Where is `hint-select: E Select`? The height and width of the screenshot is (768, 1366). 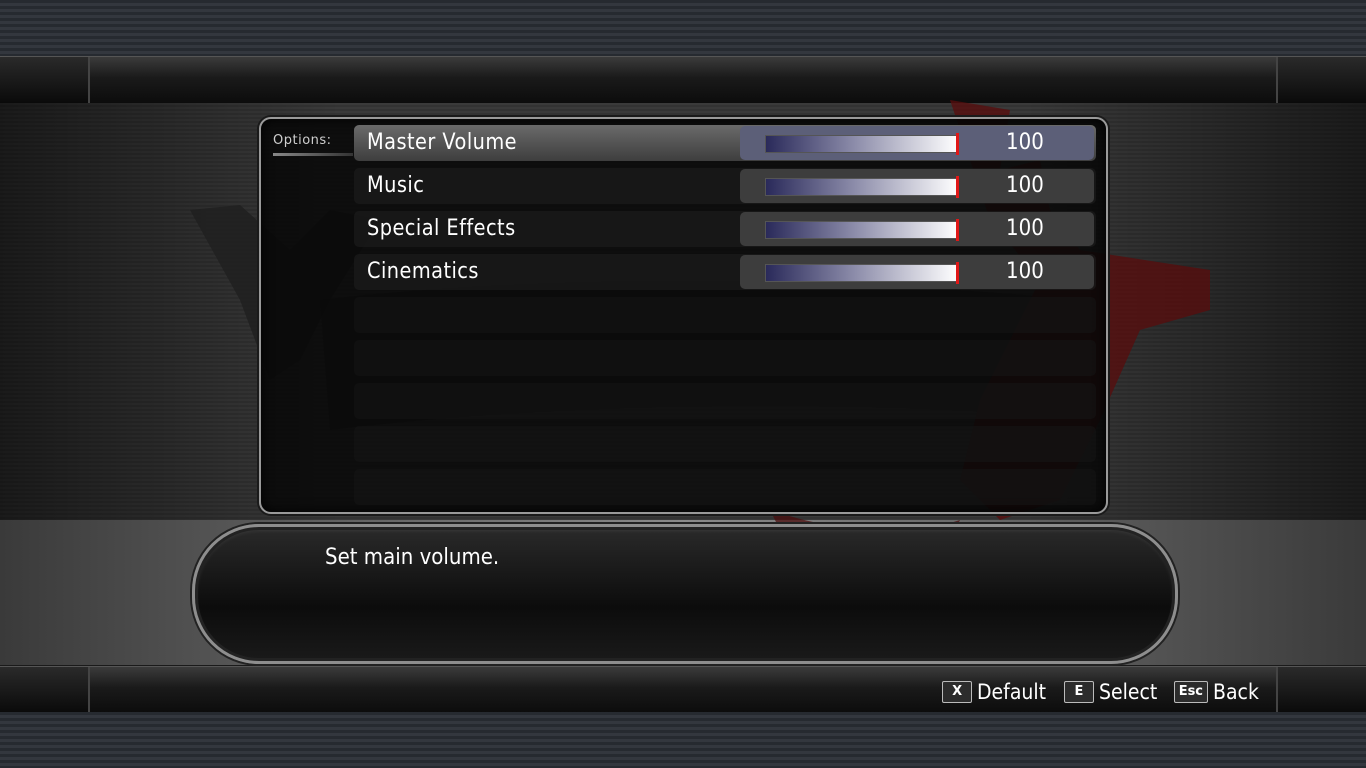 hint-select: E Select is located at coordinates (1113, 692).